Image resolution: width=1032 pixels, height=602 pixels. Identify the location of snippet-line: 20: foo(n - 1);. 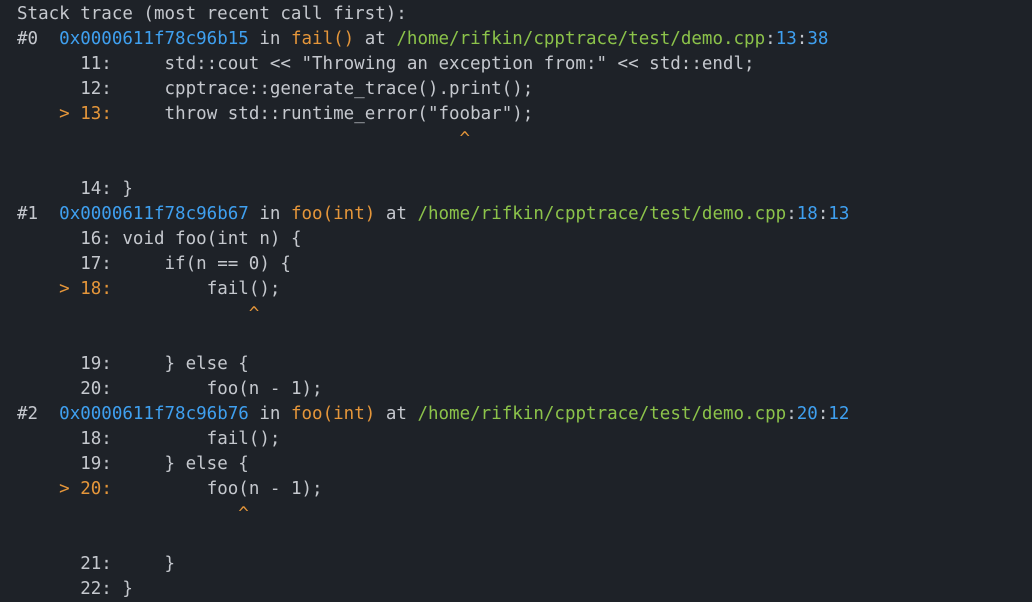
(524, 389).